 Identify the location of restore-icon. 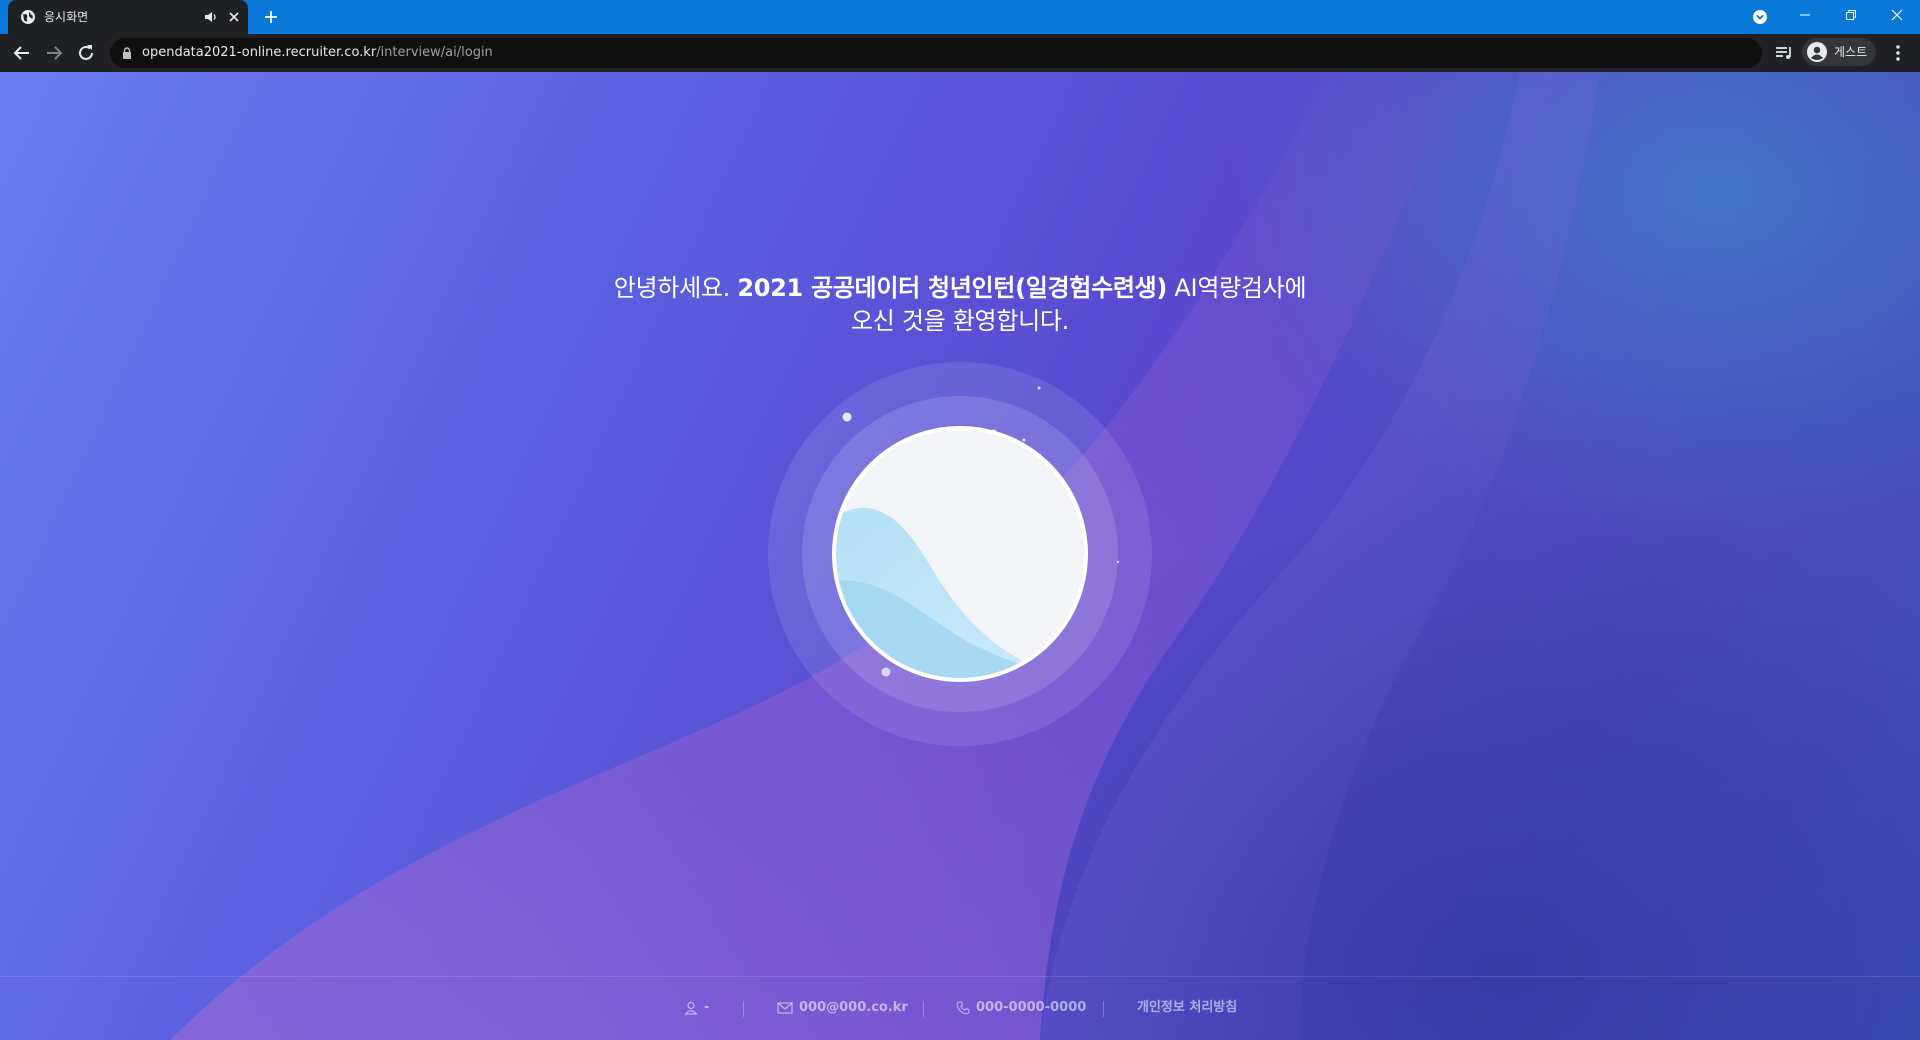
(1851, 15).